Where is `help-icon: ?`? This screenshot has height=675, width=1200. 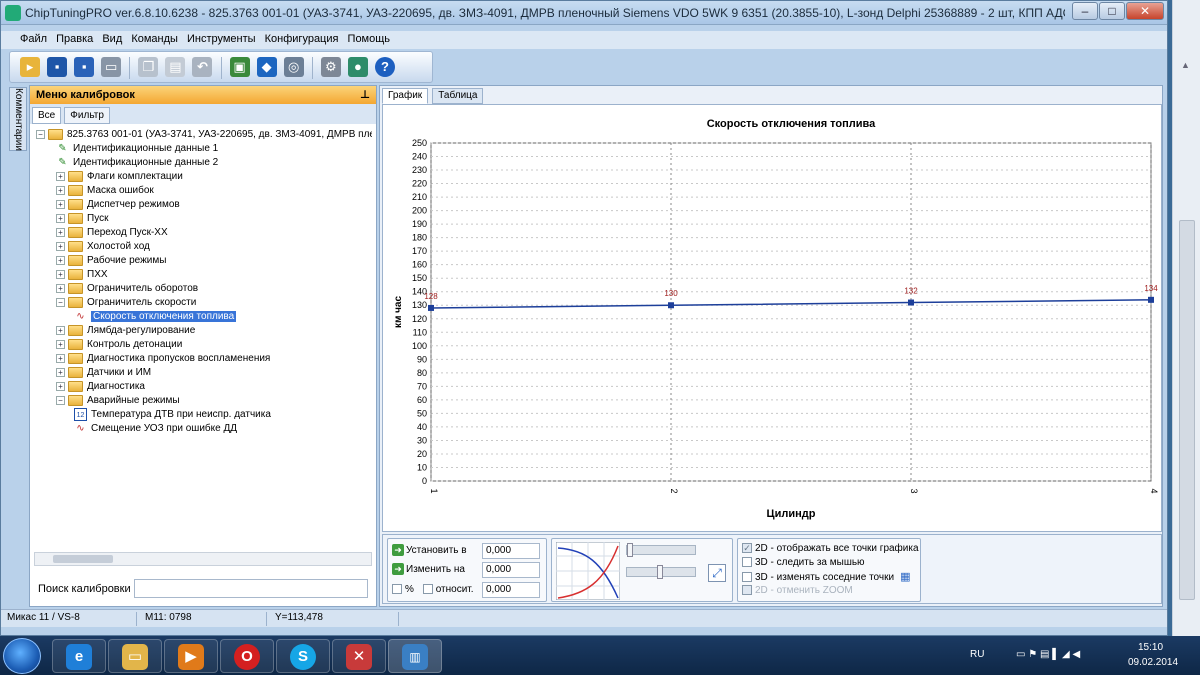 help-icon: ? is located at coordinates (384, 67).